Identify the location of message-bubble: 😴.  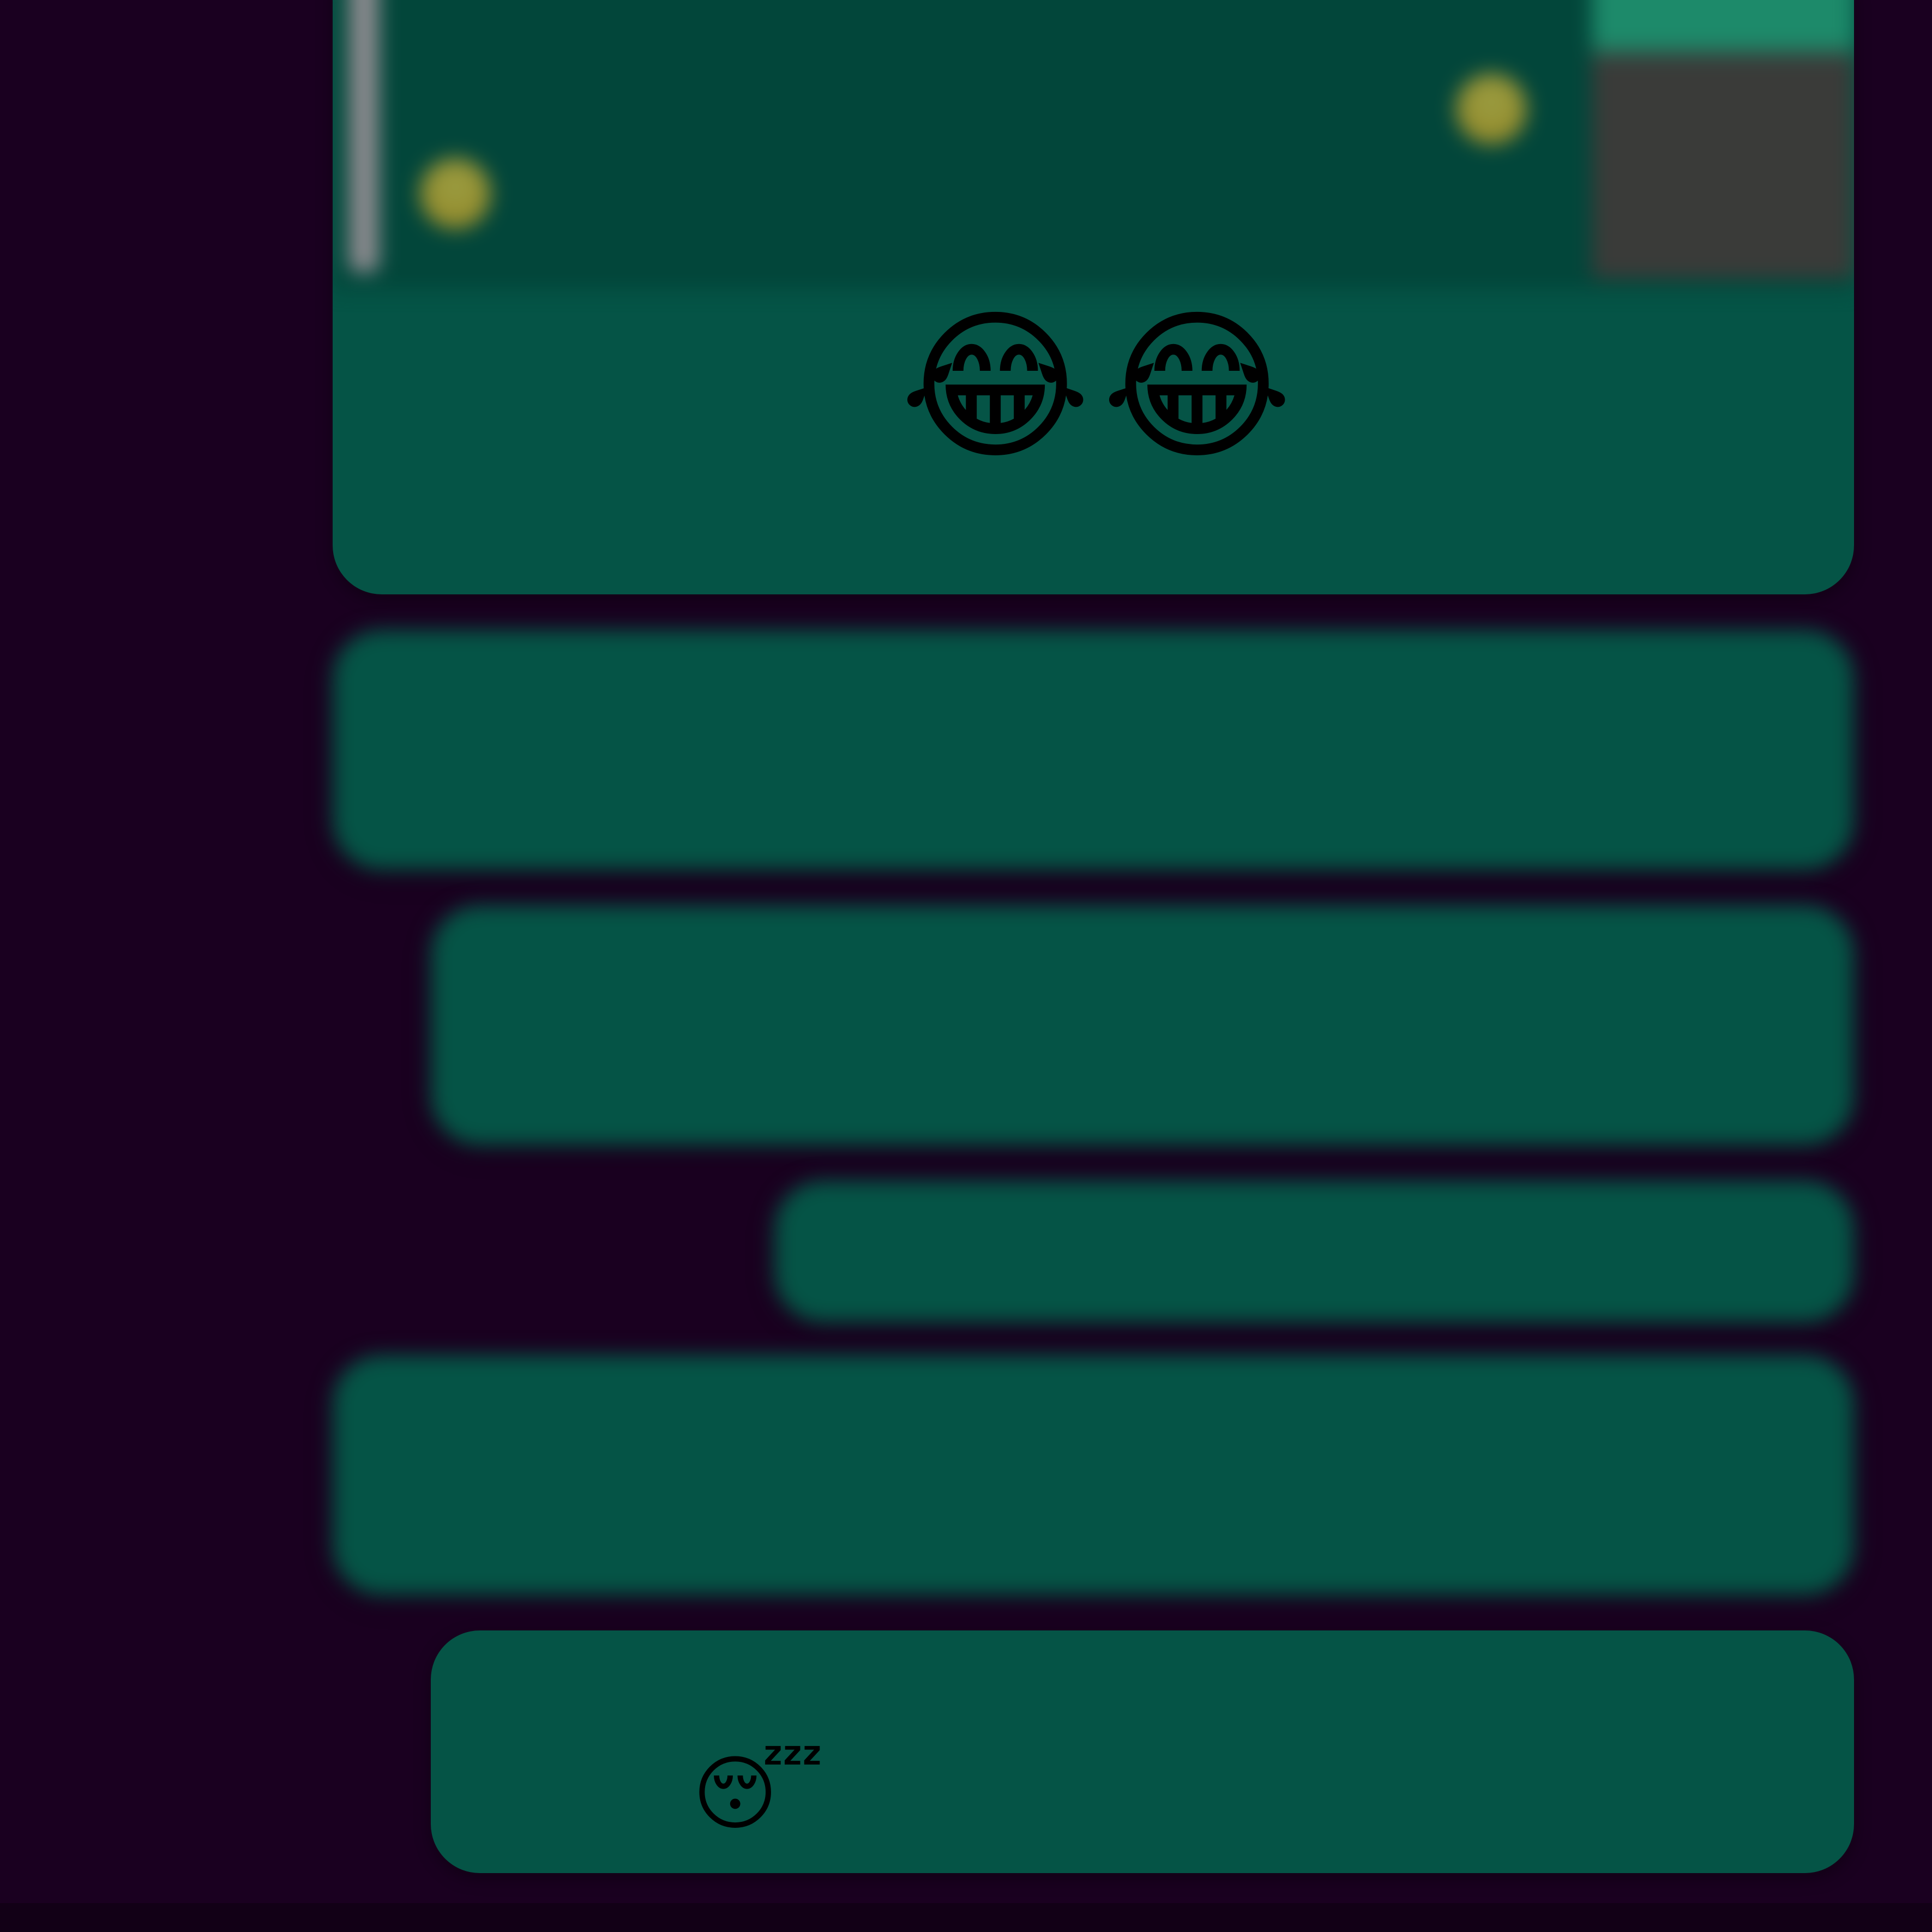
(1142, 1751).